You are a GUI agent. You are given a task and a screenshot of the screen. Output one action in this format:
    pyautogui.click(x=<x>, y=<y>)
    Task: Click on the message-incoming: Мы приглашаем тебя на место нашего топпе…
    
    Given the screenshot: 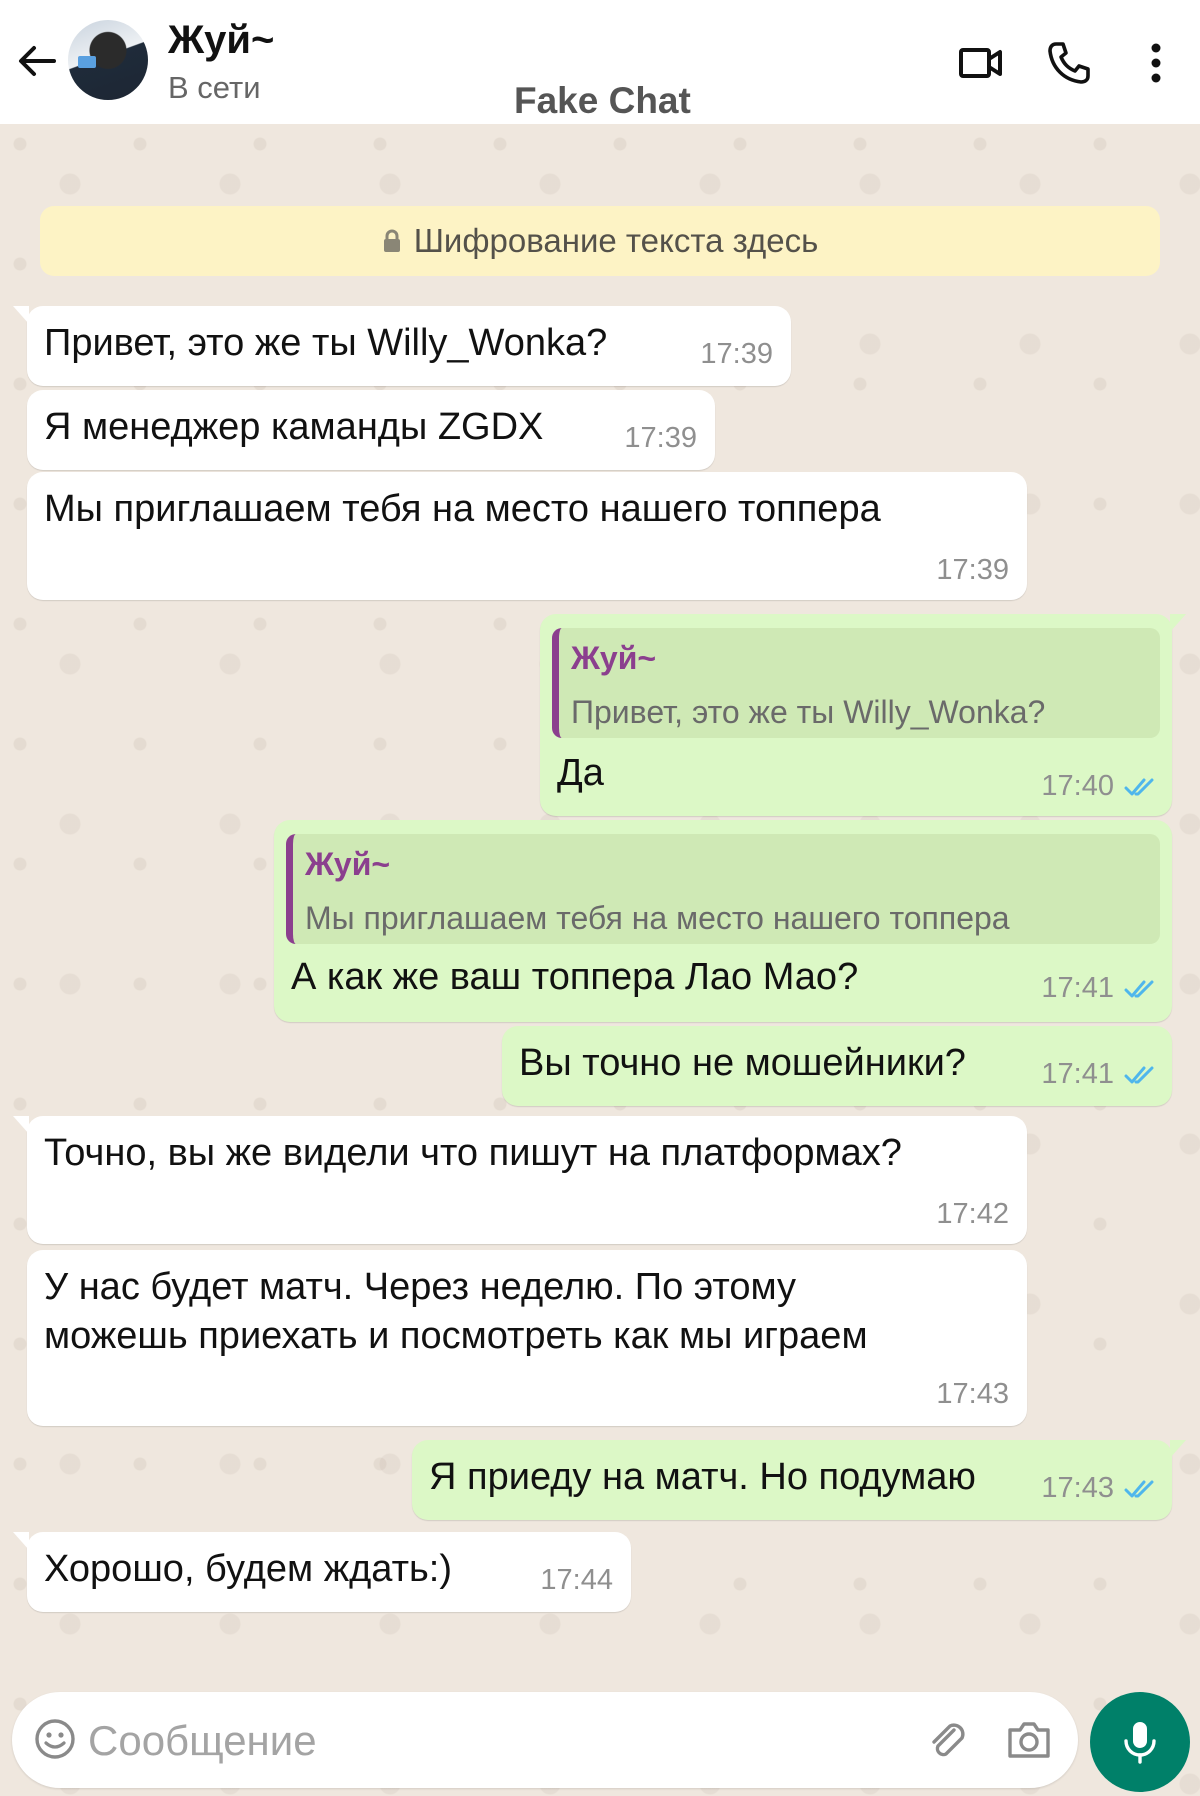 What is the action you would take?
    pyautogui.click(x=527, y=536)
    